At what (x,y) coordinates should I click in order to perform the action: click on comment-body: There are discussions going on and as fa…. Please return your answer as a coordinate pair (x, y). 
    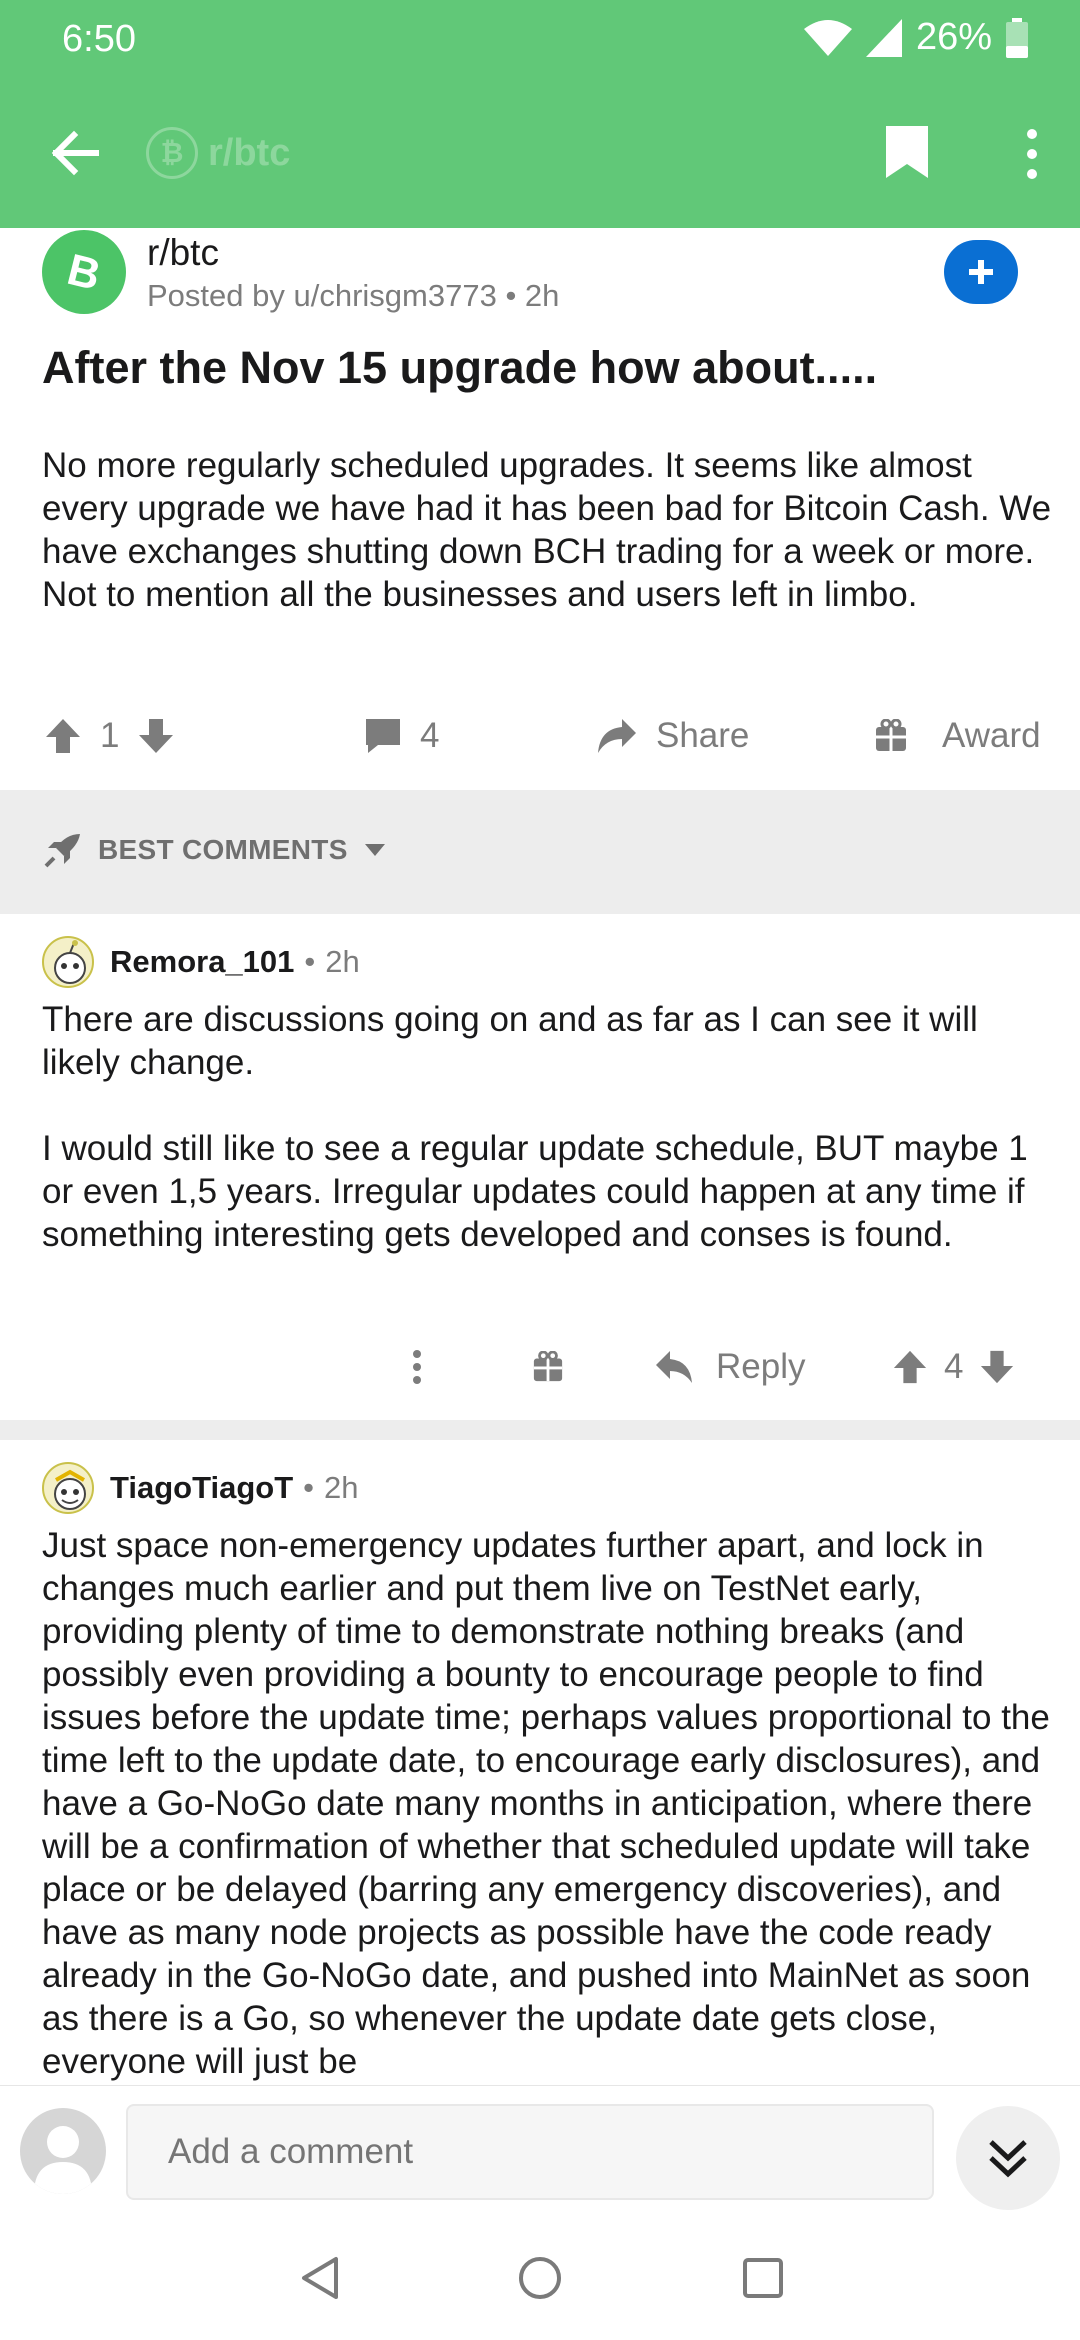
    Looking at the image, I should click on (548, 1148).